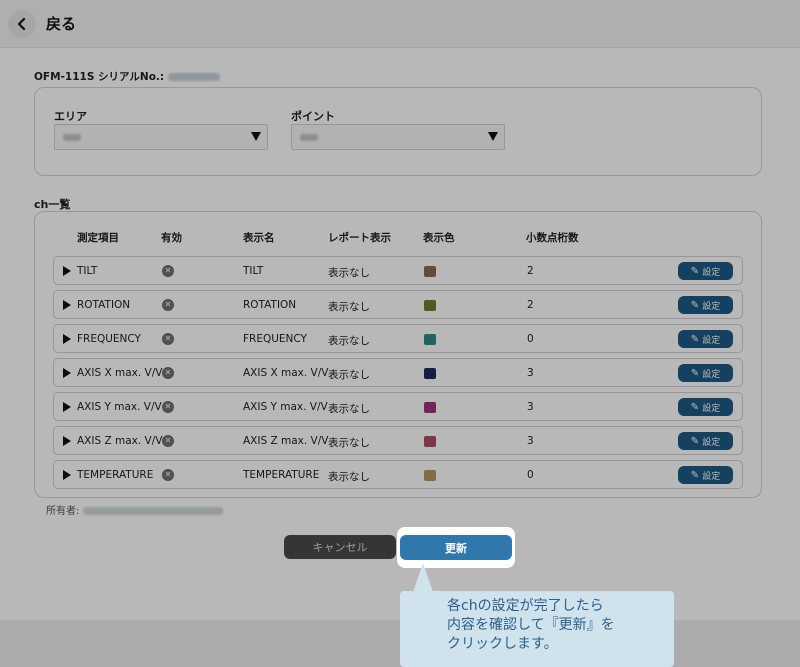 This screenshot has width=800, height=667. I want to click on update-button: 更新, so click(456, 547).